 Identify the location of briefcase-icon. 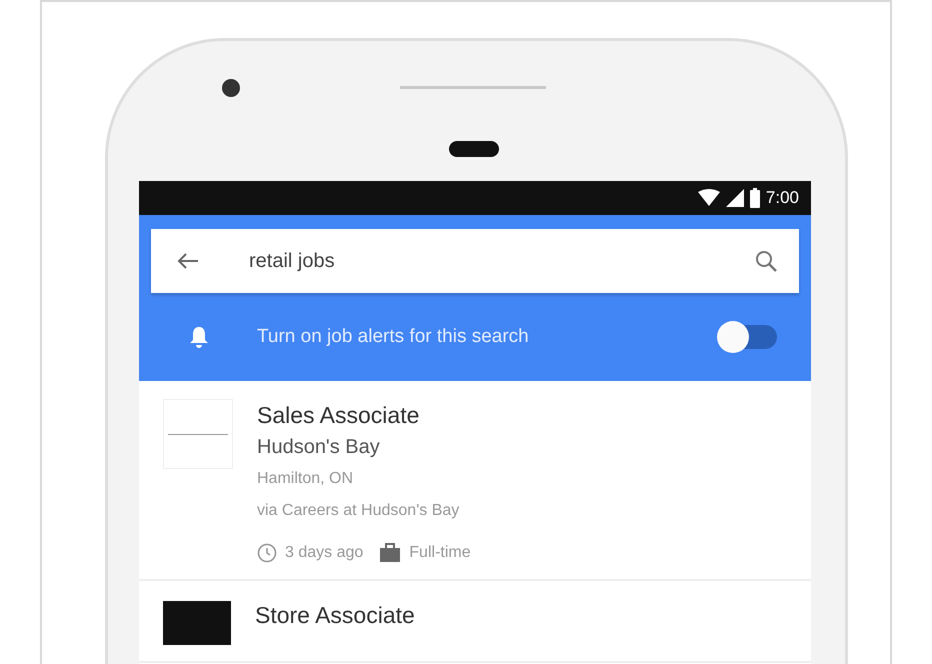
(390, 553).